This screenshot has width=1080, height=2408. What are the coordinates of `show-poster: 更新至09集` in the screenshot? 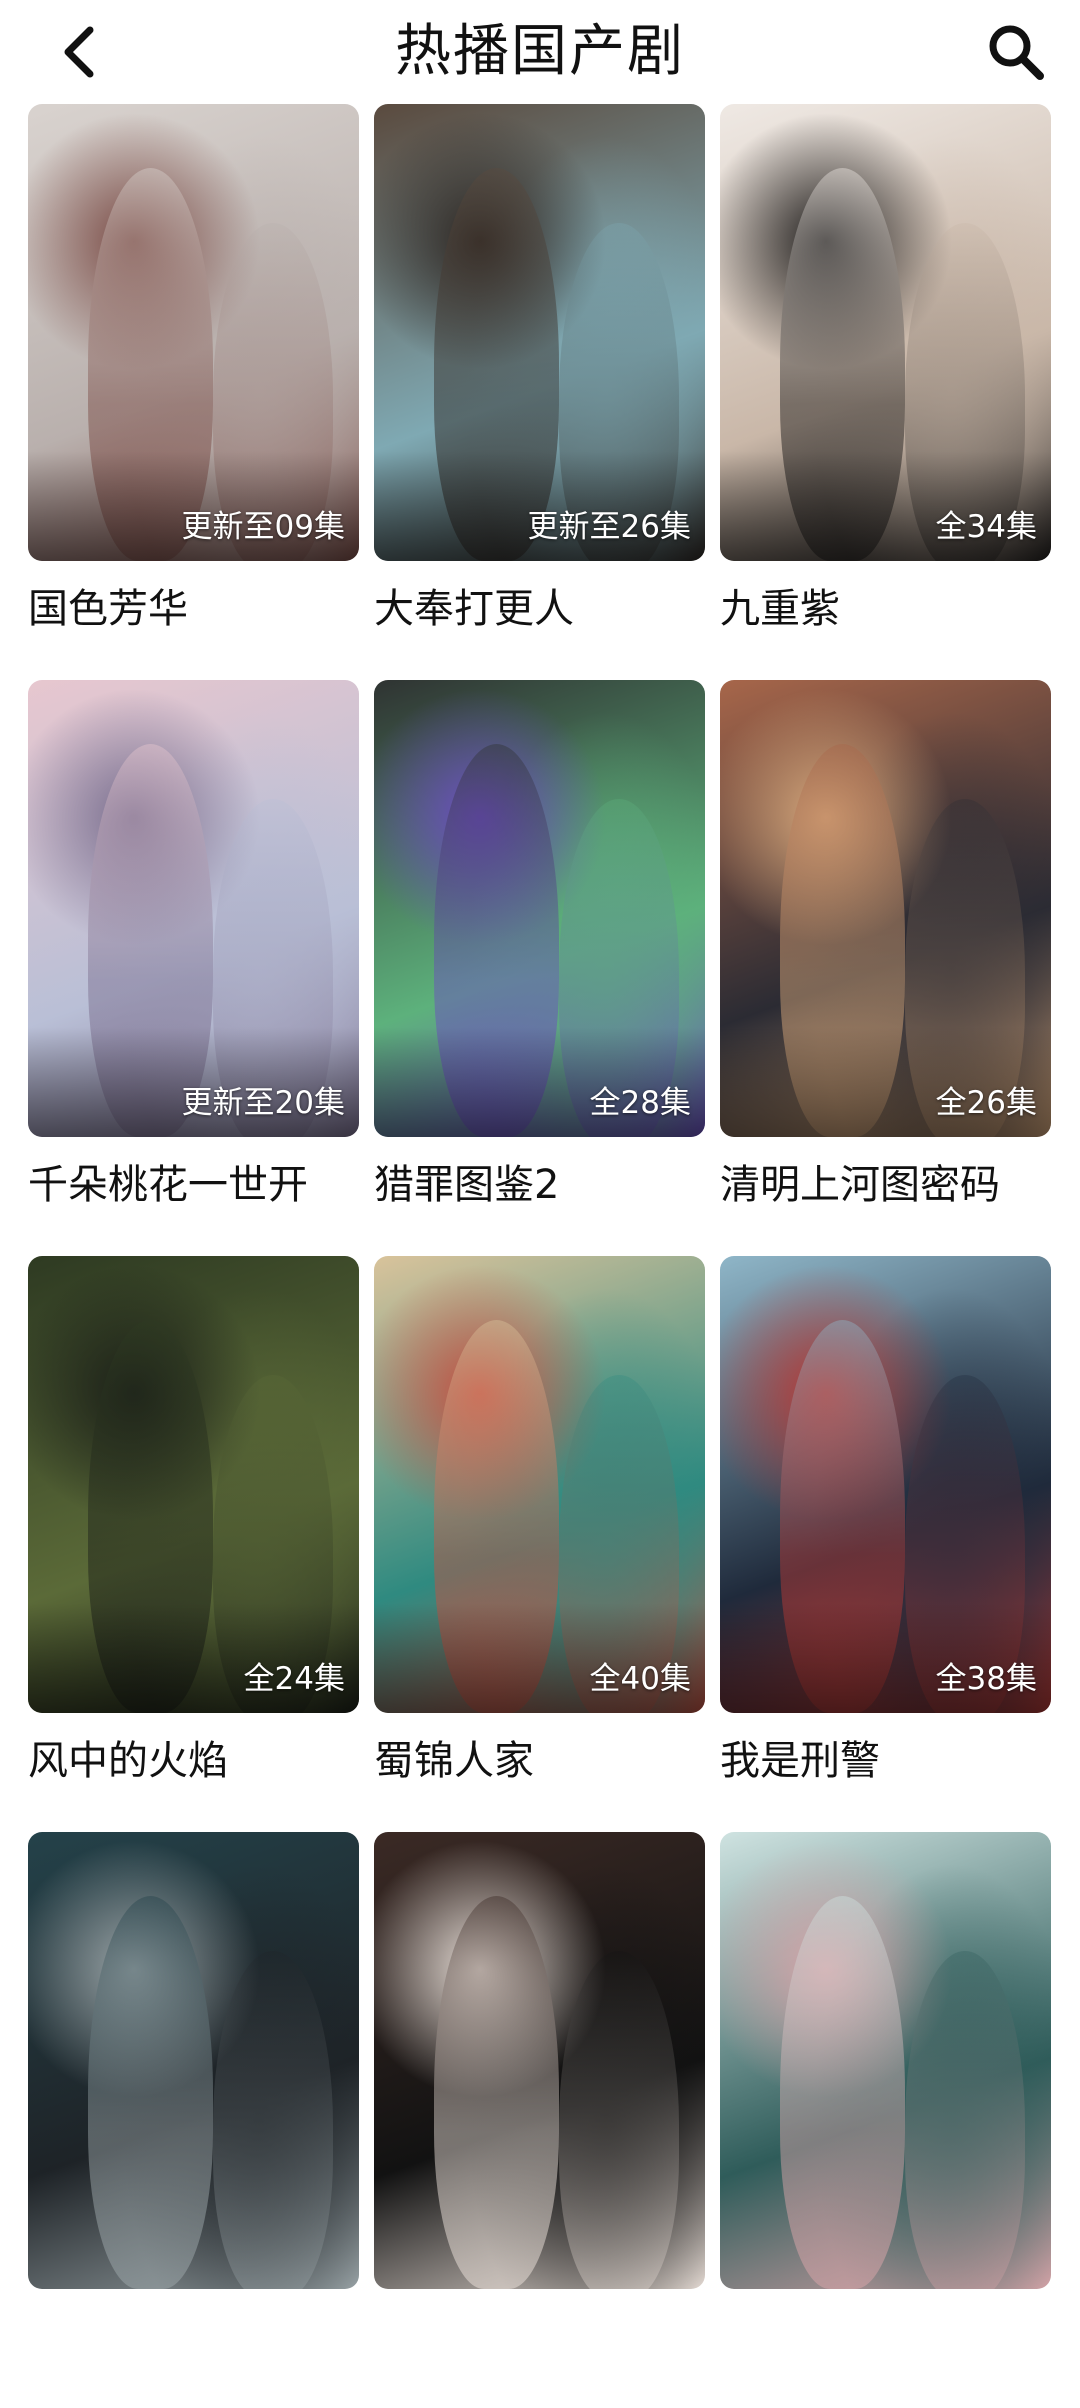 It's located at (193, 332).